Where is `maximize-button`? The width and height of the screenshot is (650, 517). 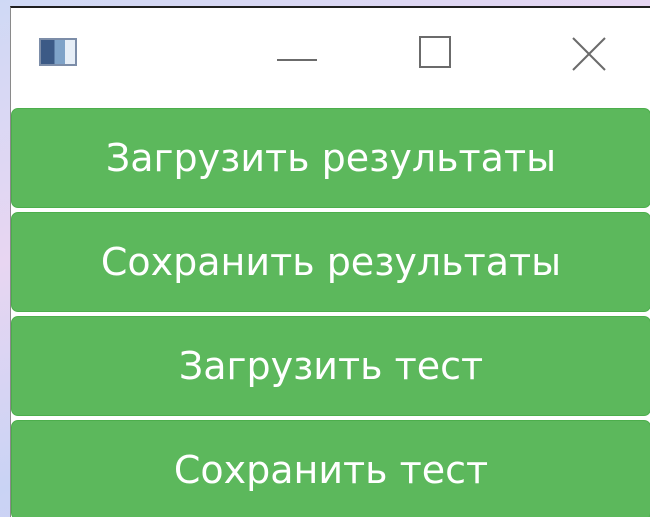
maximize-button is located at coordinates (445, 54).